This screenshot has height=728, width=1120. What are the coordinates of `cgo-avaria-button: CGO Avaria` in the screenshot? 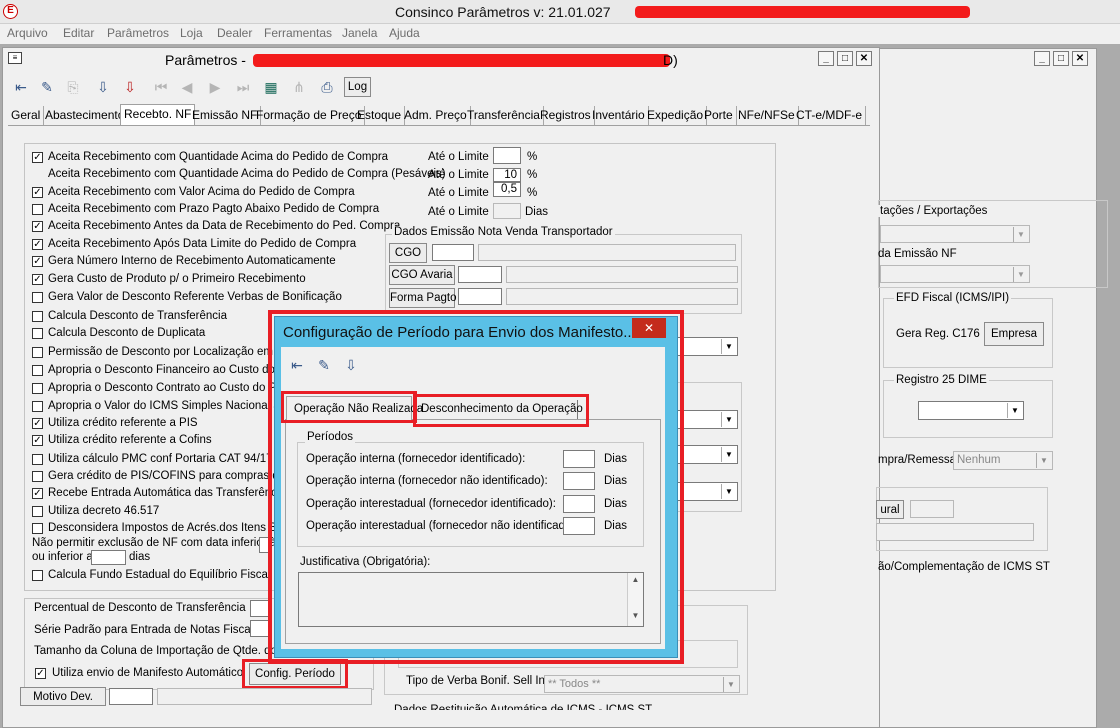 It's located at (422, 275).